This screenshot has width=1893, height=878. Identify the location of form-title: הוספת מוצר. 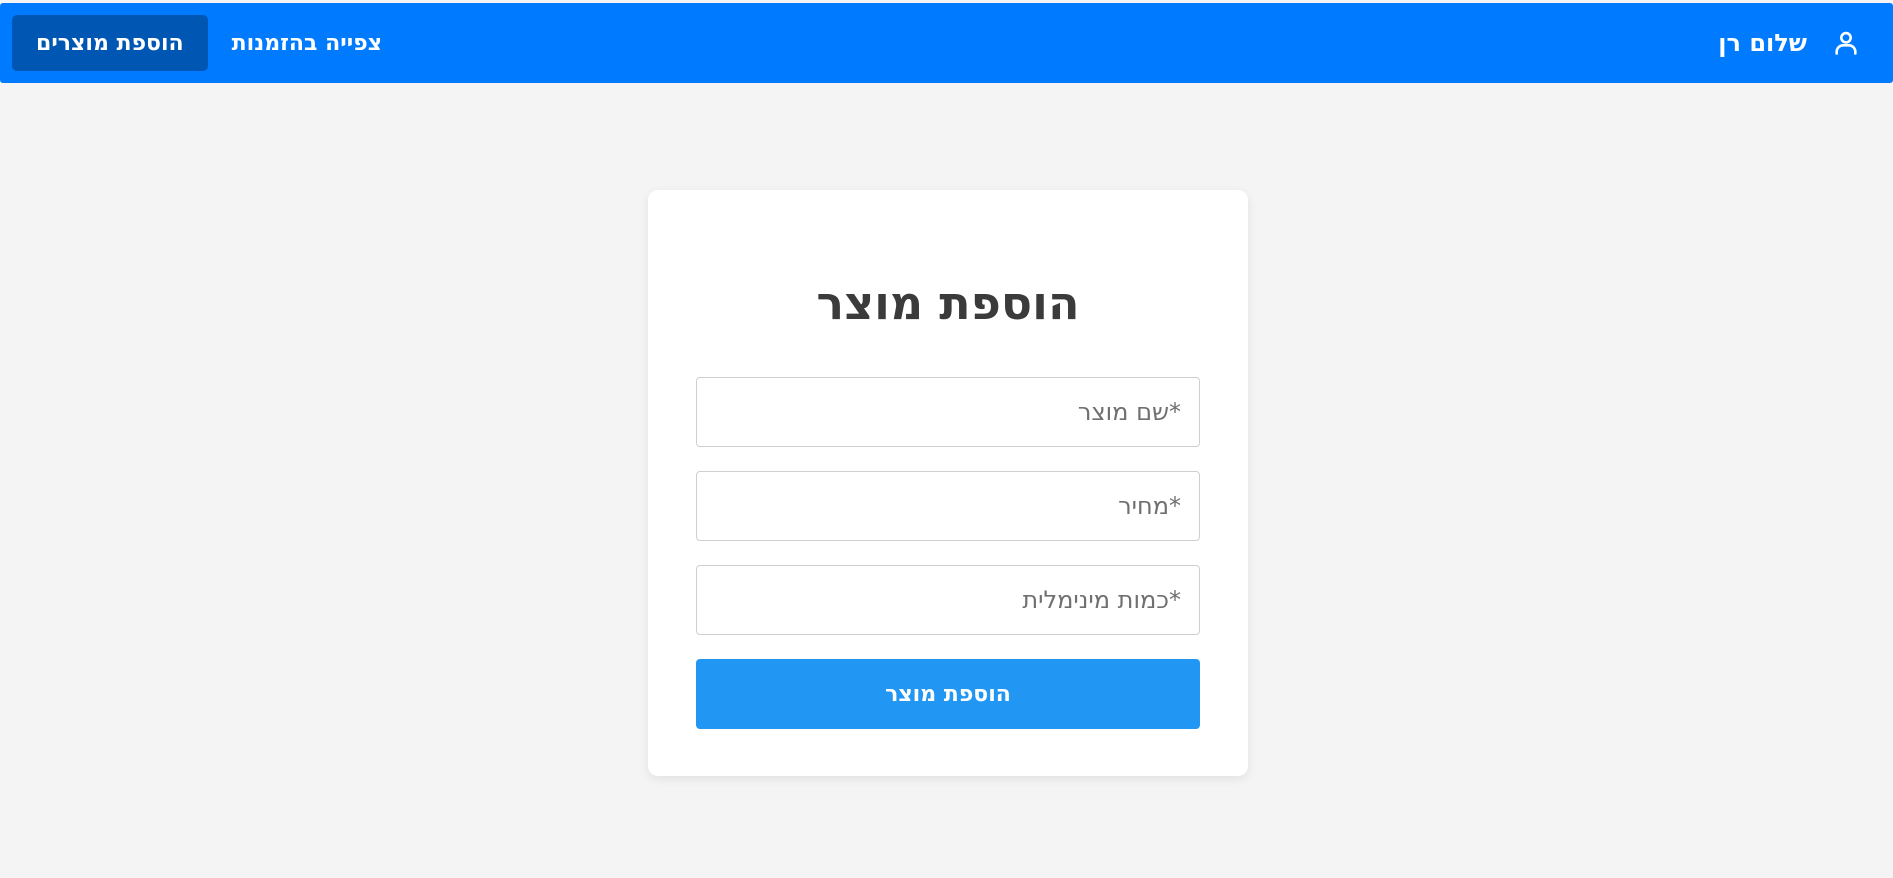
(948, 303).